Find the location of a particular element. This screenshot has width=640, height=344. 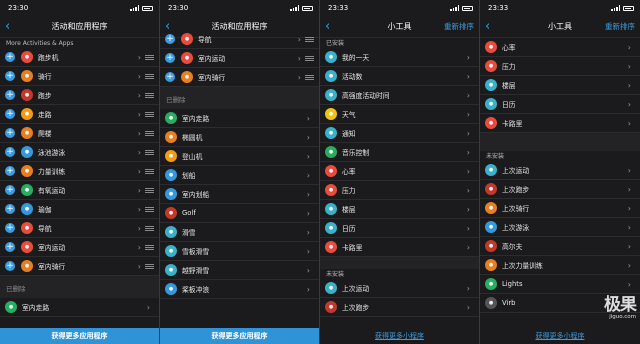

app-row: + ● 爬楼 › is located at coordinates (79, 133).